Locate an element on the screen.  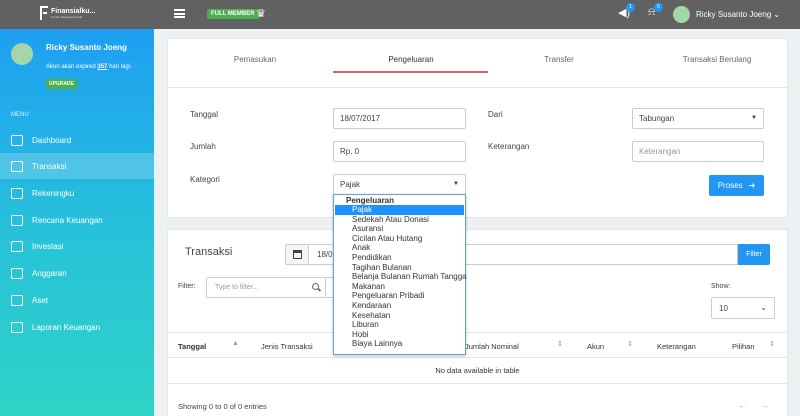
calendar-button is located at coordinates (296, 254).